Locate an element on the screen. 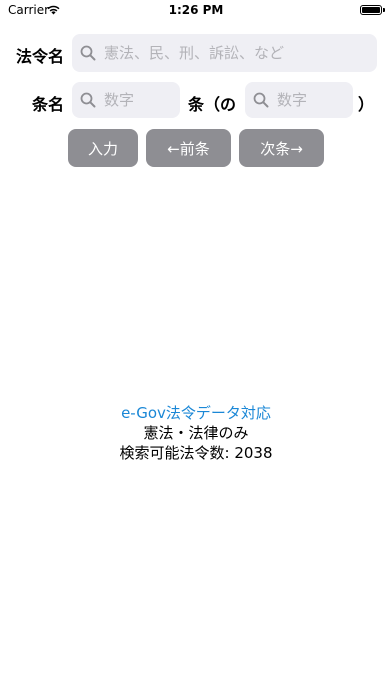 This screenshot has height=696, width=392. sub-article-field is located at coordinates (299, 100).